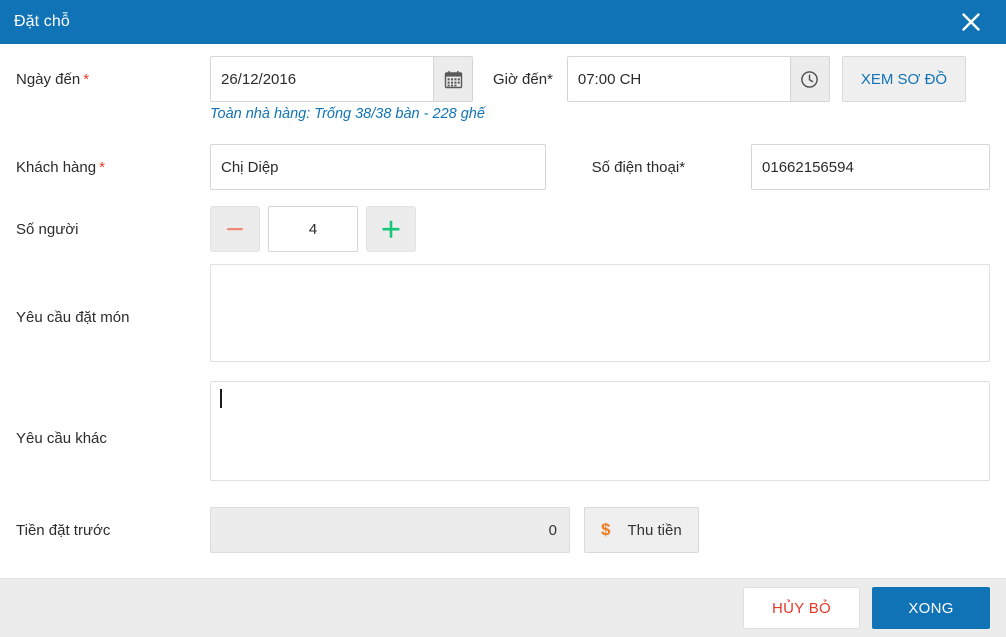 The height and width of the screenshot is (637, 1006). I want to click on arrival-time-label: Giờ đến*, so click(523, 79).